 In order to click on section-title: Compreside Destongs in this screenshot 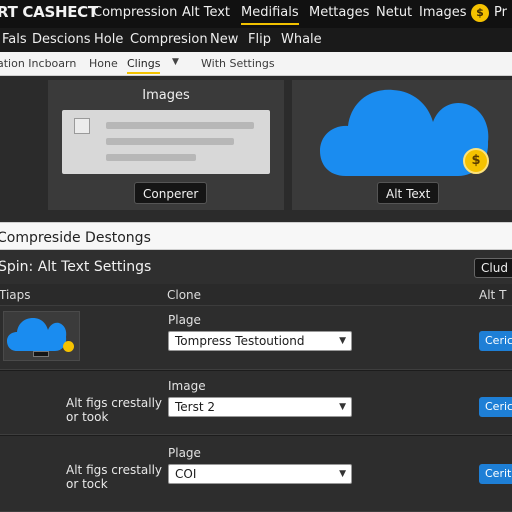, I will do `click(75, 238)`.